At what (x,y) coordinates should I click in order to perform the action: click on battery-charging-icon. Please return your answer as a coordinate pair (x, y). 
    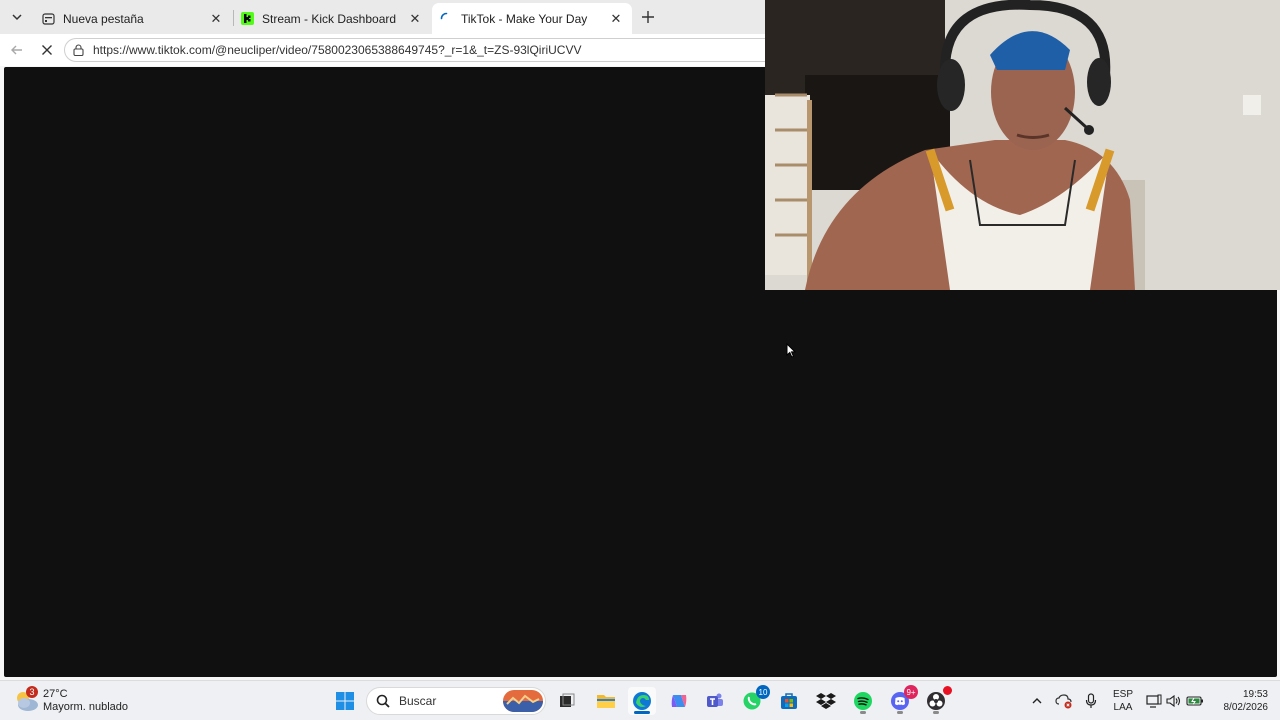
    Looking at the image, I should click on (1194, 701).